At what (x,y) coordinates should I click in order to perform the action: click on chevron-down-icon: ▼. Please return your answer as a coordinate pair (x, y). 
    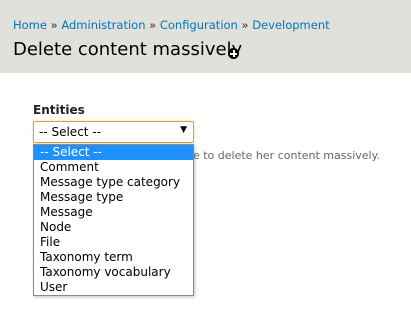
    Looking at the image, I should click on (183, 130).